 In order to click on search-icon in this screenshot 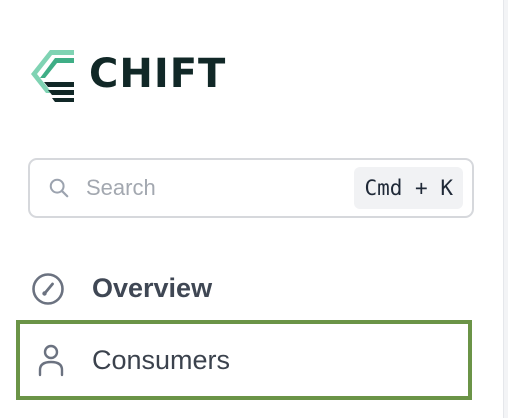, I will do `click(59, 188)`.